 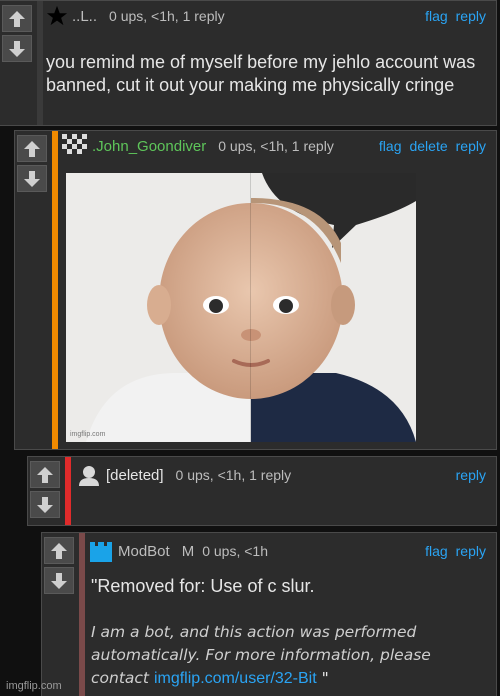 I want to click on username: [deleted], so click(x=135, y=475).